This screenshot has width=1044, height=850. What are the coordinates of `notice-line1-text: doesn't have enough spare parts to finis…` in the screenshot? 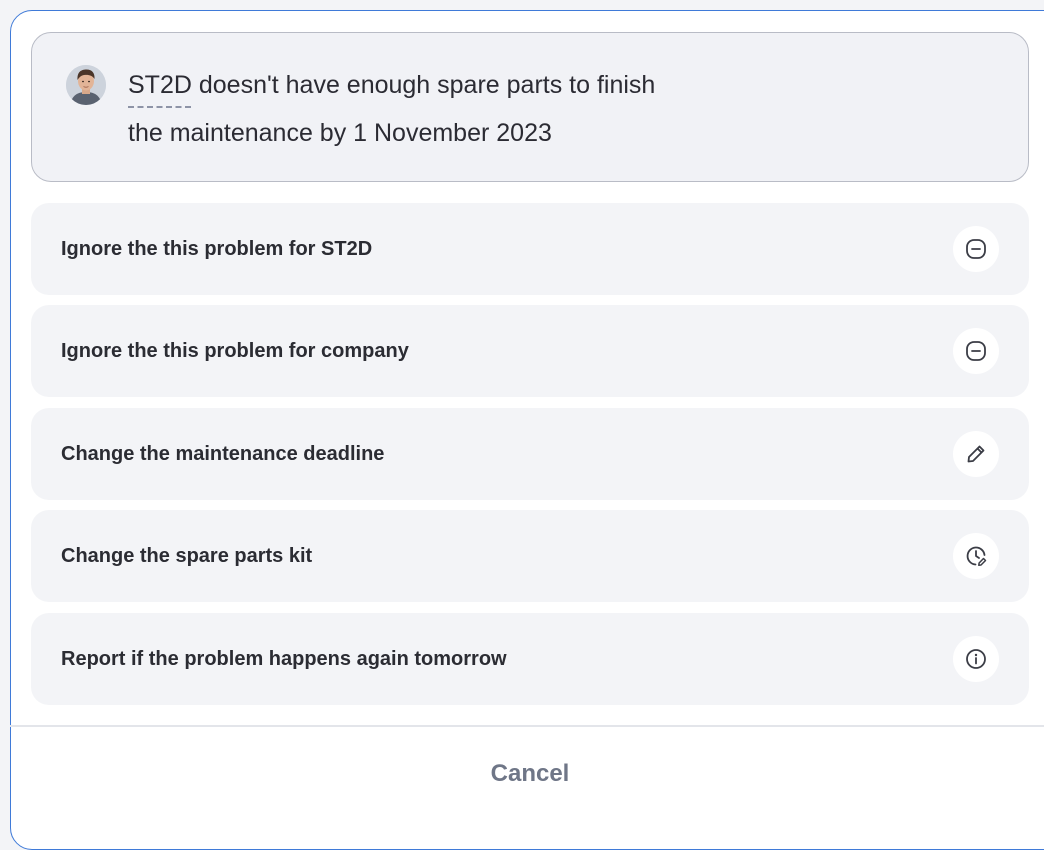 It's located at (423, 85).